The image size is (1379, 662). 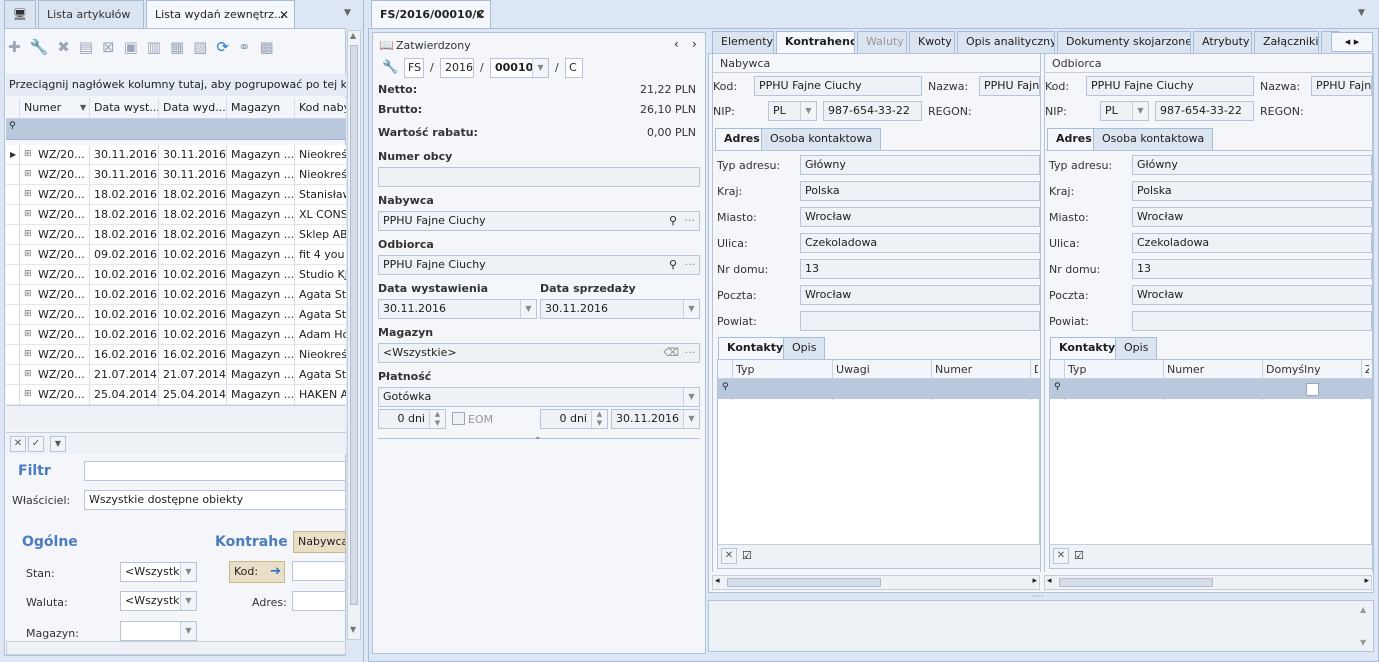 I want to click on scroll-right-icon: ▸, so click(x=1366, y=581).